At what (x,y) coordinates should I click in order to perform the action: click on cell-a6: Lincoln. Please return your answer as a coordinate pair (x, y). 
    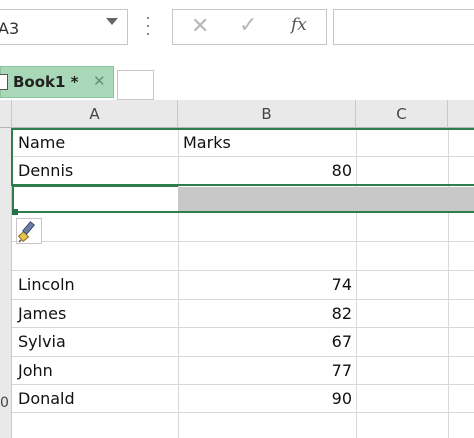
    Looking at the image, I should click on (46, 285).